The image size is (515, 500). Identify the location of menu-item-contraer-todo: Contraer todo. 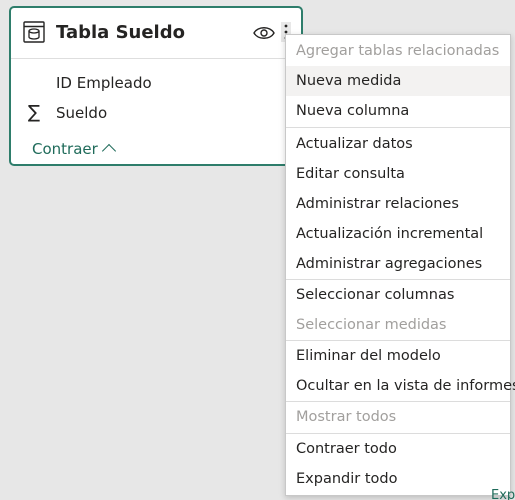
(398, 449).